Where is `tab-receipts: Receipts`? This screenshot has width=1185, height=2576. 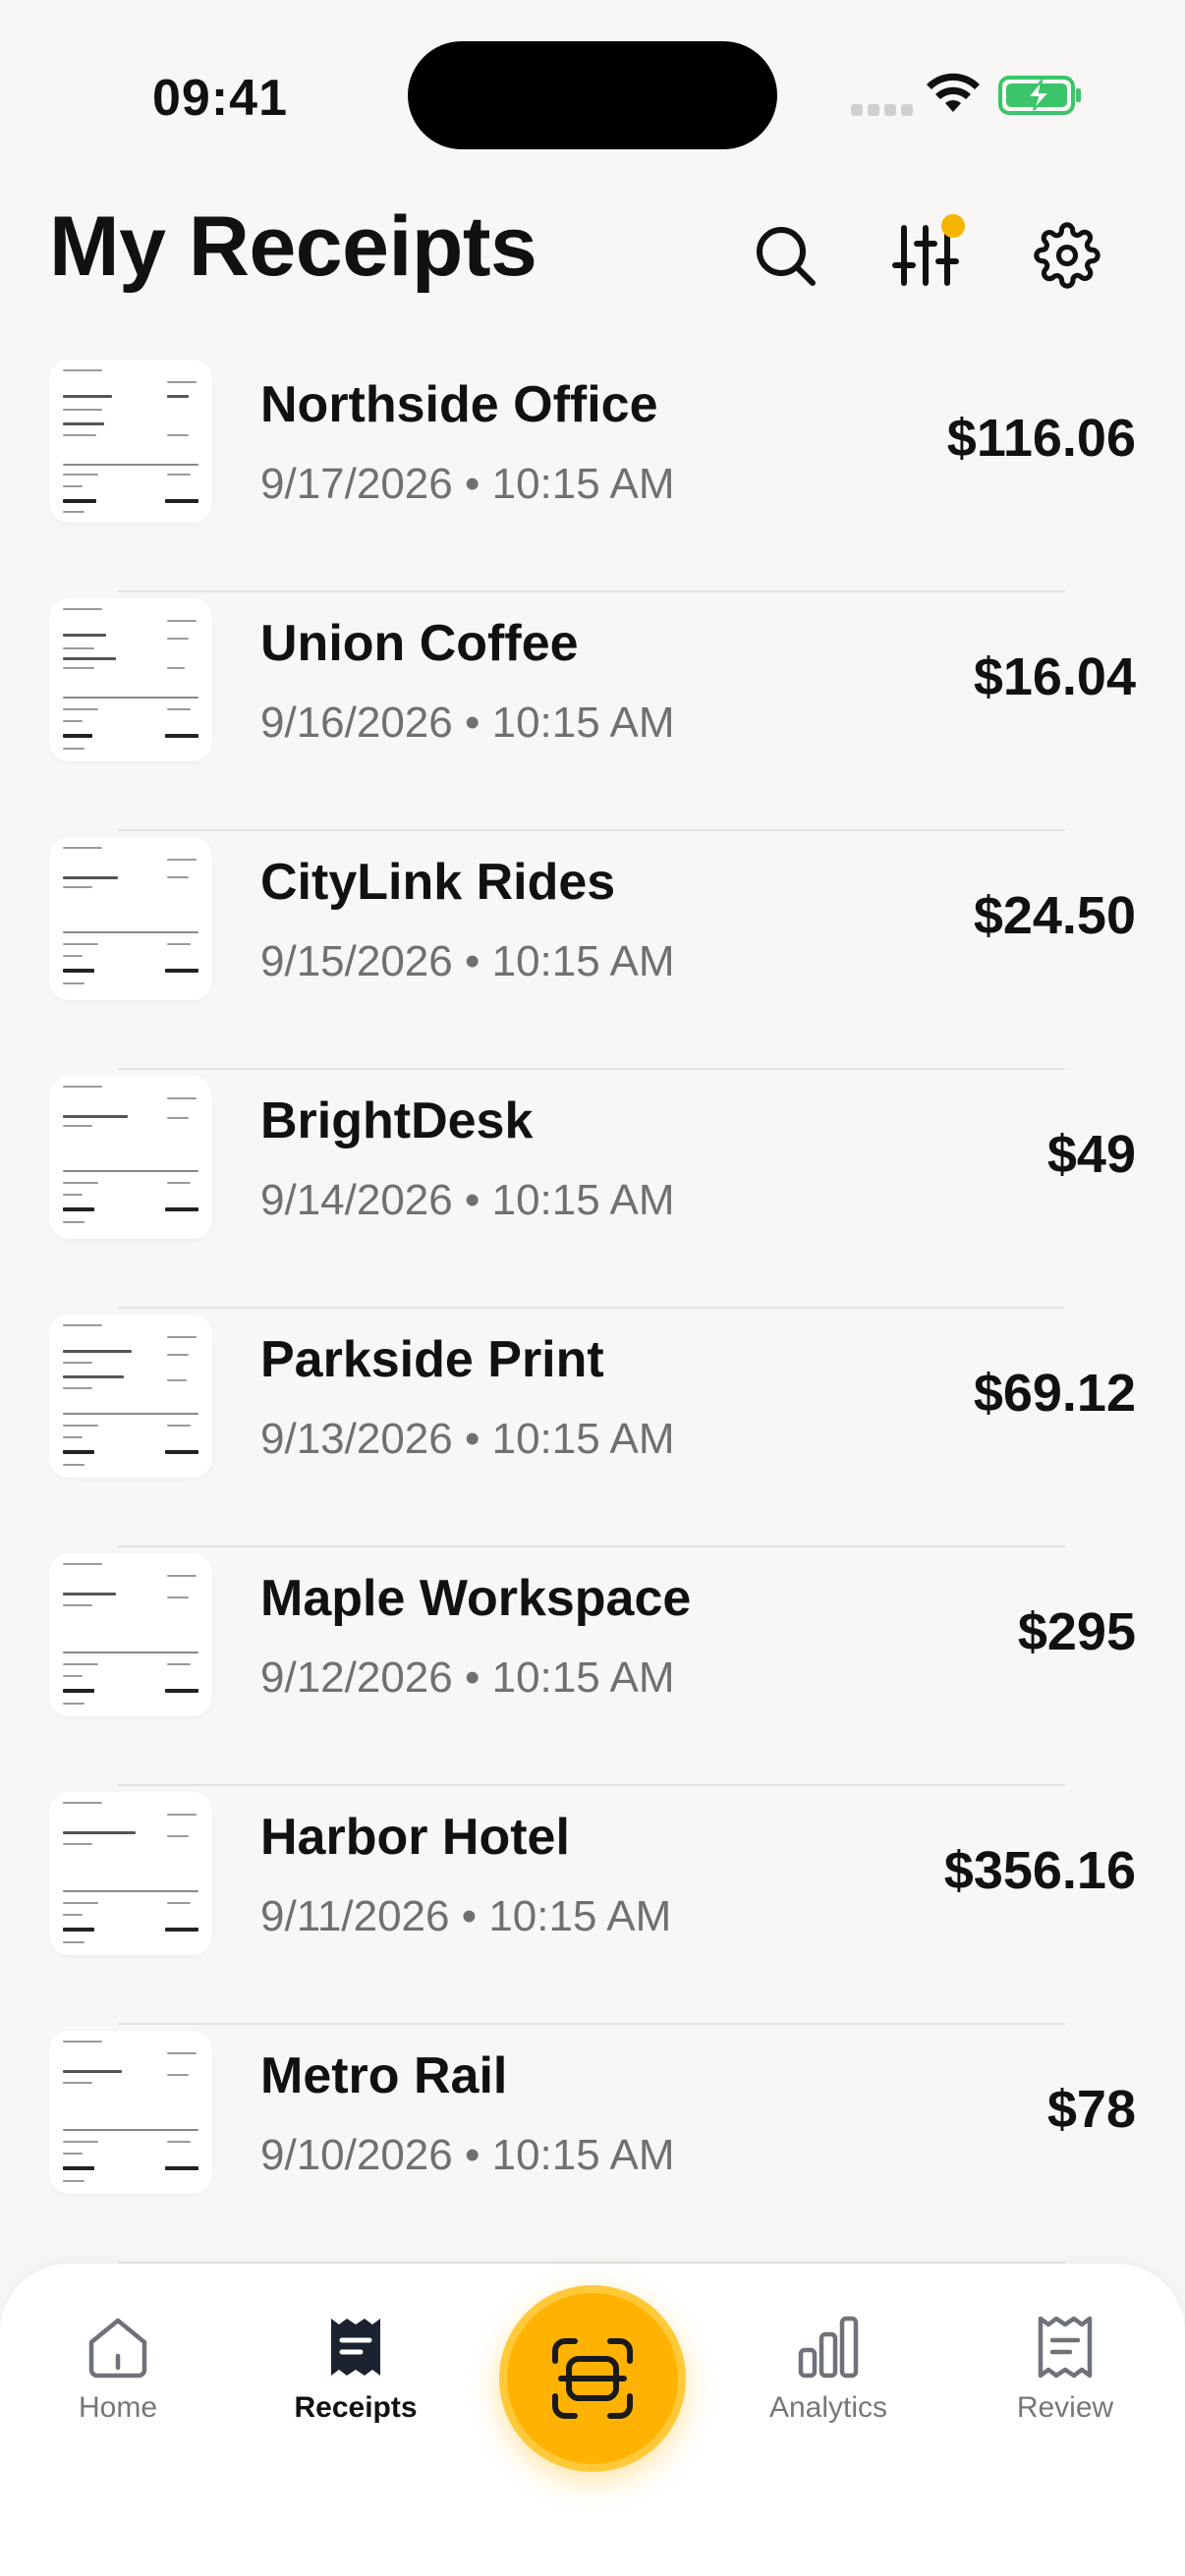 tab-receipts: Receipts is located at coordinates (355, 2369).